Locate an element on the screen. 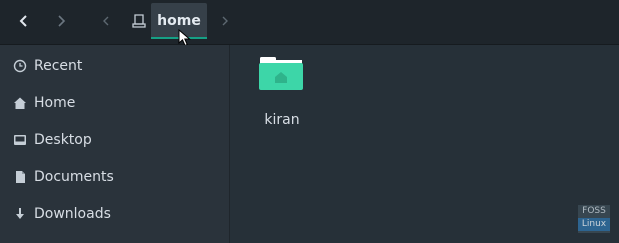 Image resolution: width=619 pixels, height=243 pixels. watermark-top-text: FOSS is located at coordinates (594, 211).